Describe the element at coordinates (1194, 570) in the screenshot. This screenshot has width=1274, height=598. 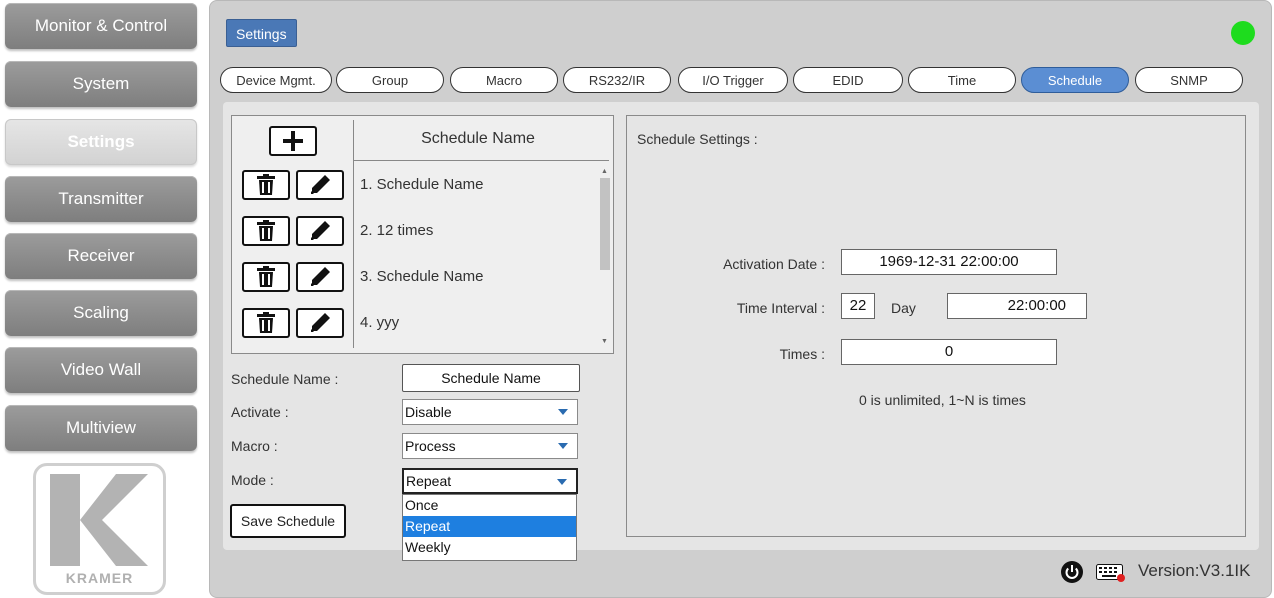
I see `version-text: Version:V3.1IK` at that location.